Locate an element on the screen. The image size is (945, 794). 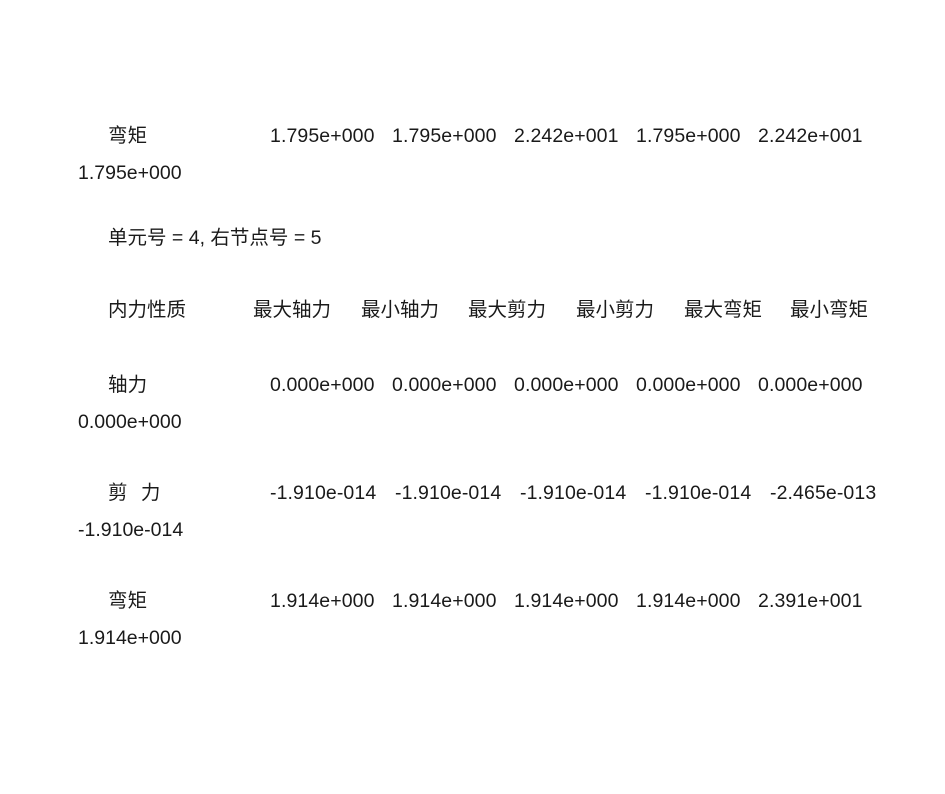
cell-prev-moment-5: 2.242e+001 is located at coordinates (810, 136).